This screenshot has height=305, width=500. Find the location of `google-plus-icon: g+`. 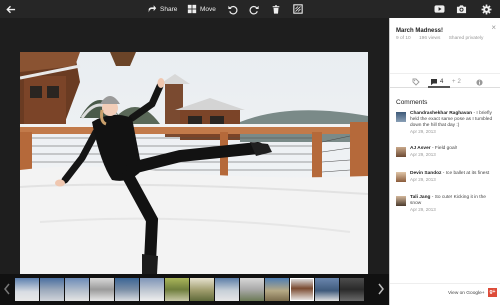

google-plus-icon: g+ is located at coordinates (492, 292).